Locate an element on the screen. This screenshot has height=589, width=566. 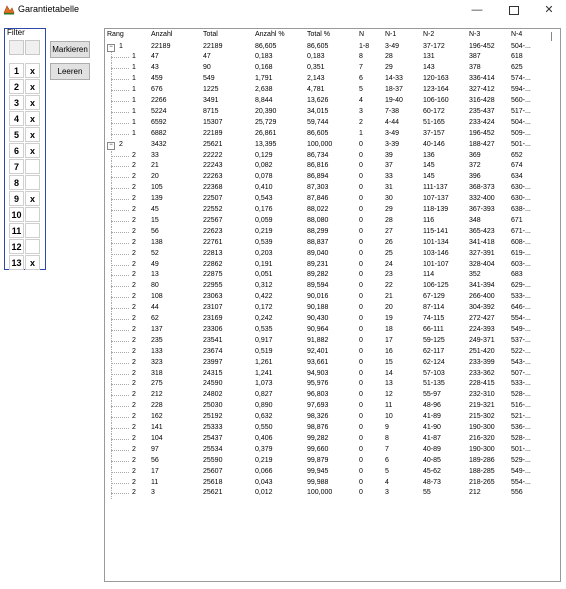
filter-number-cell: 3 is located at coordinates (16, 102).